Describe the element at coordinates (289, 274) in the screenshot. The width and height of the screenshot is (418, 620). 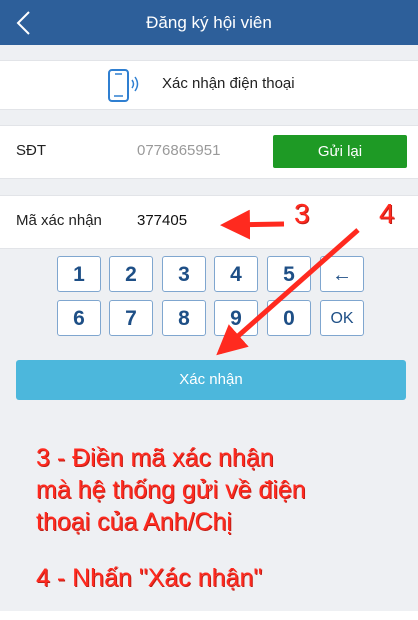
I see `key-5: 5` at that location.